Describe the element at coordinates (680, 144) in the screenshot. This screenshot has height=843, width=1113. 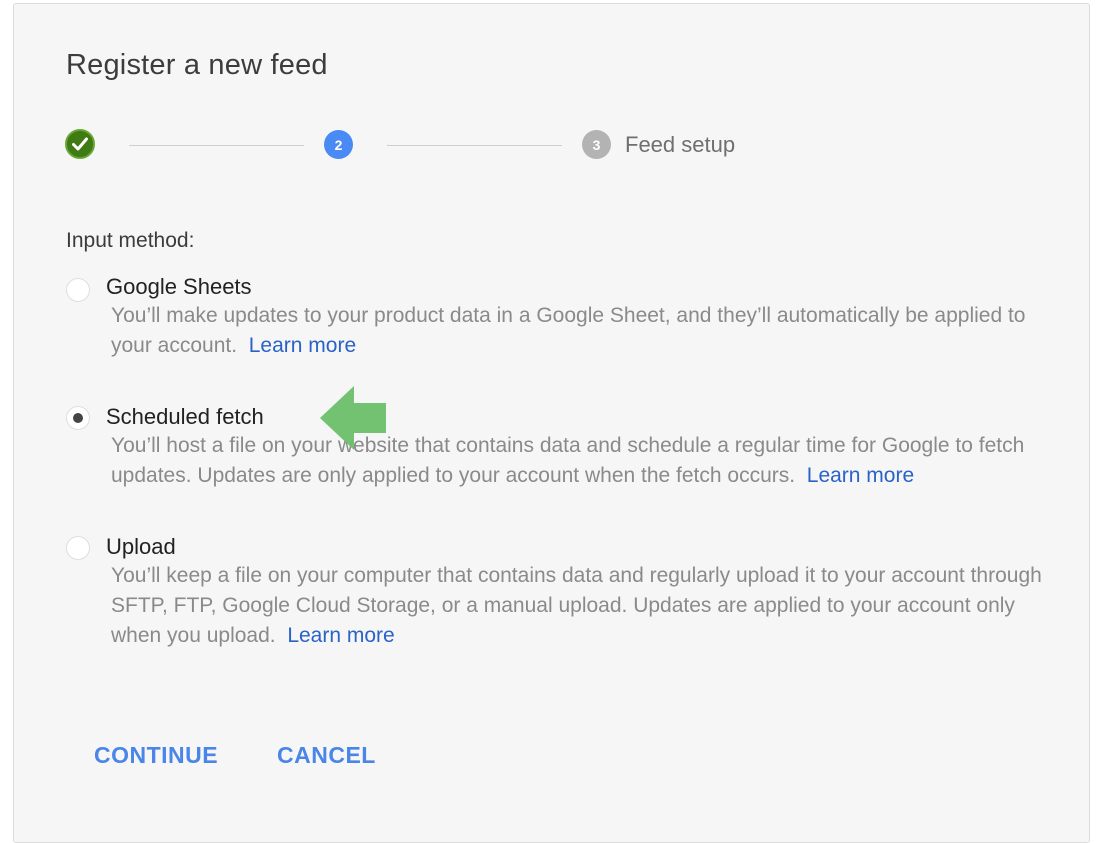
I see `step-3-label: Feed setup` at that location.